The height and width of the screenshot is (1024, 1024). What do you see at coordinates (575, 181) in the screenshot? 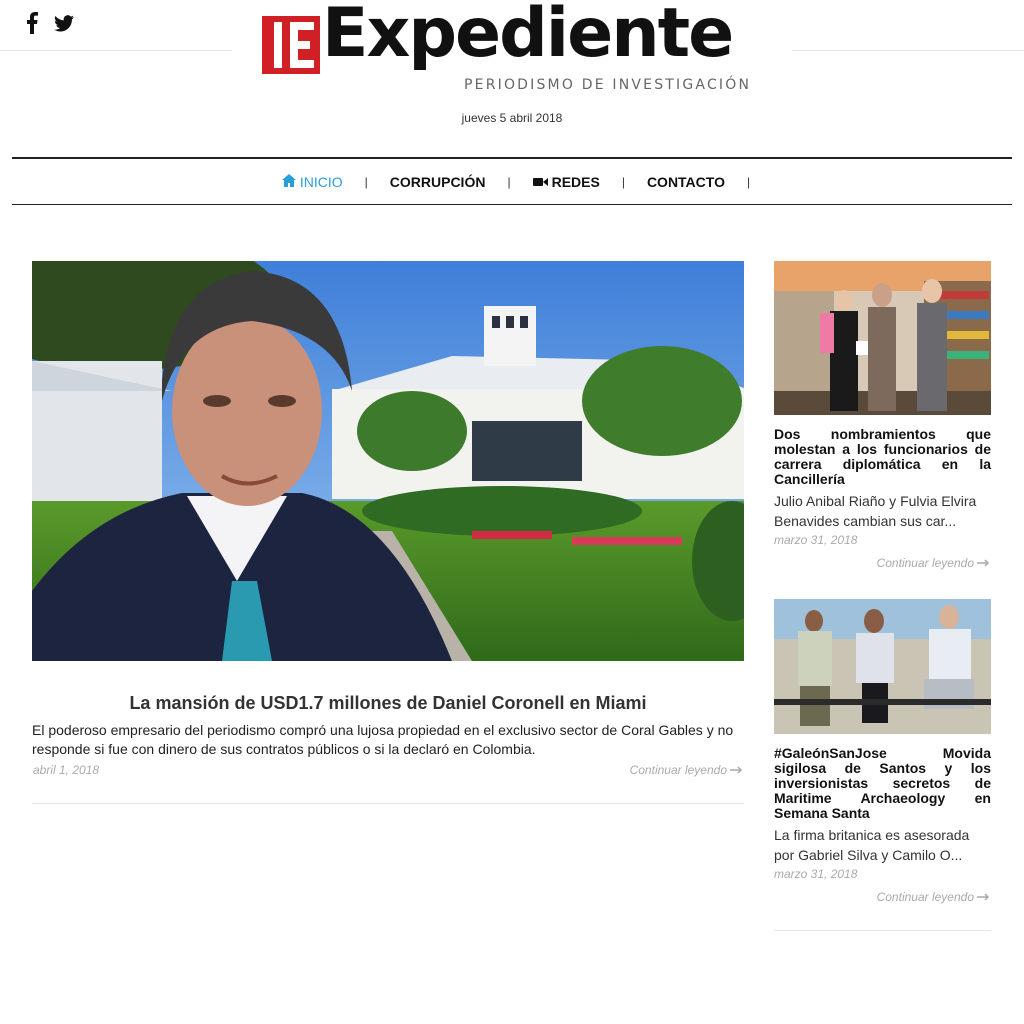
I see `nav-label: REDES` at bounding box center [575, 181].